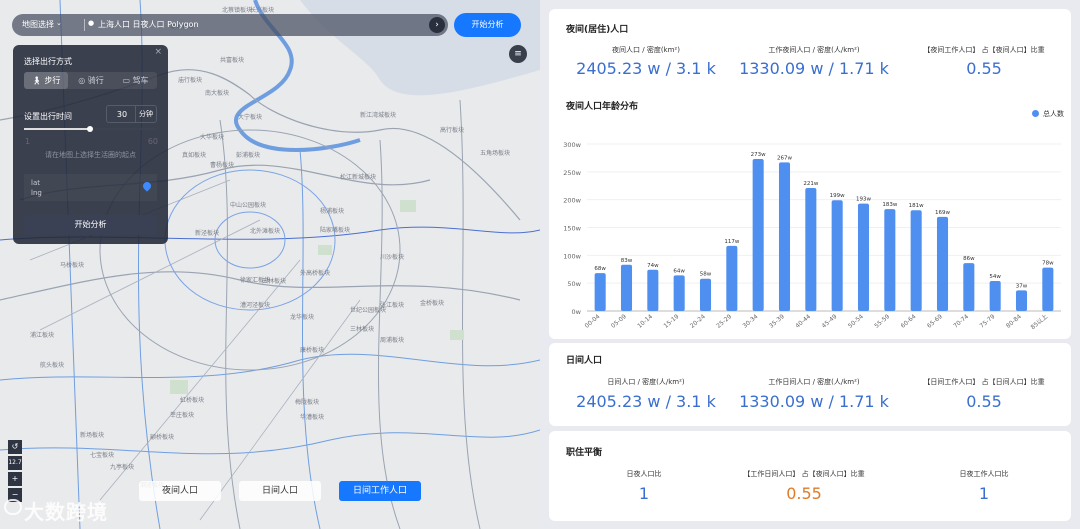  What do you see at coordinates (230, 25) in the screenshot?
I see `map-search-bar: 地图选择 ⌄ ● 上海人口 日夜人口 Polygon ›` at bounding box center [230, 25].